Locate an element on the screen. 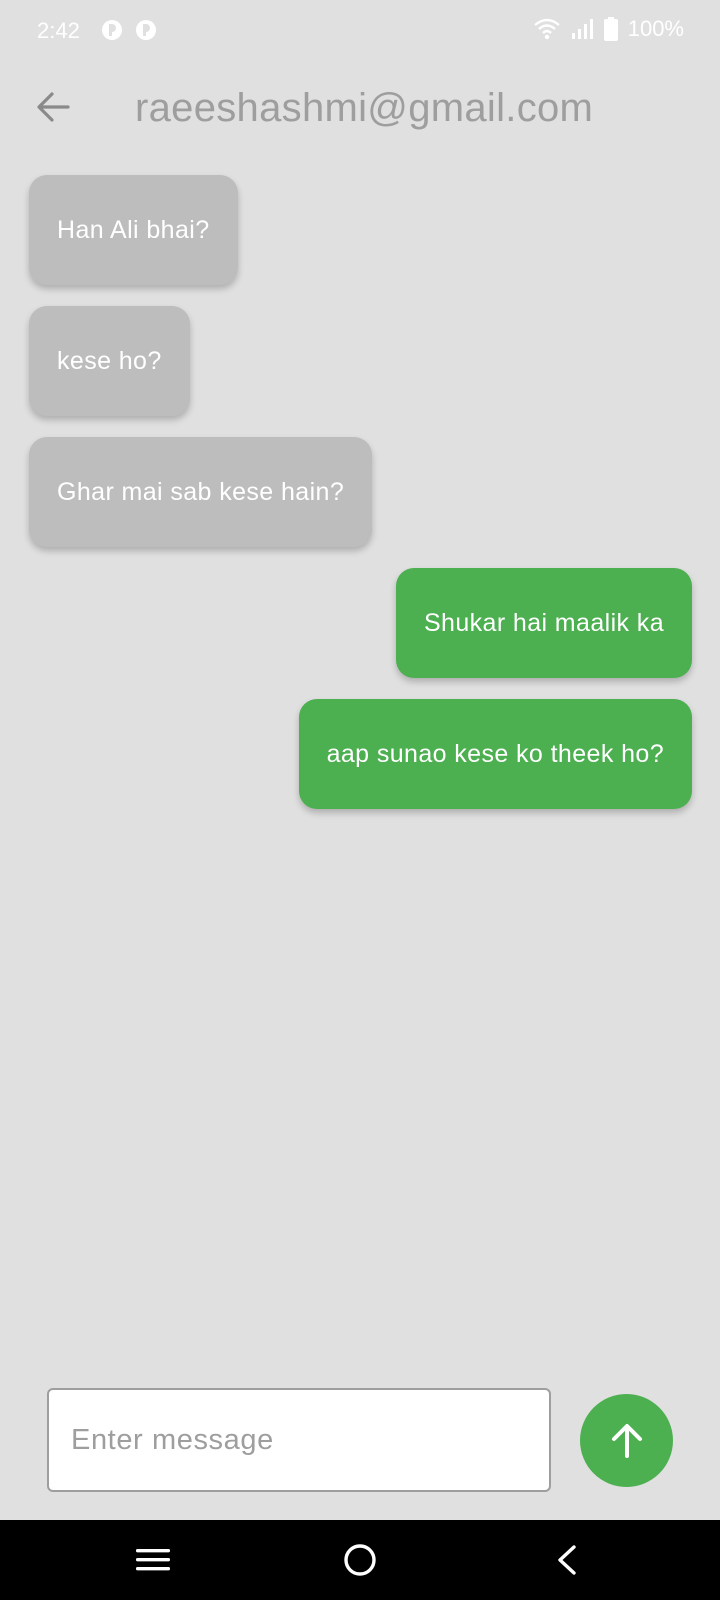 This screenshot has height=1600, width=720. message-bubble-sent: Shukar hai maalik ka is located at coordinates (543, 623).